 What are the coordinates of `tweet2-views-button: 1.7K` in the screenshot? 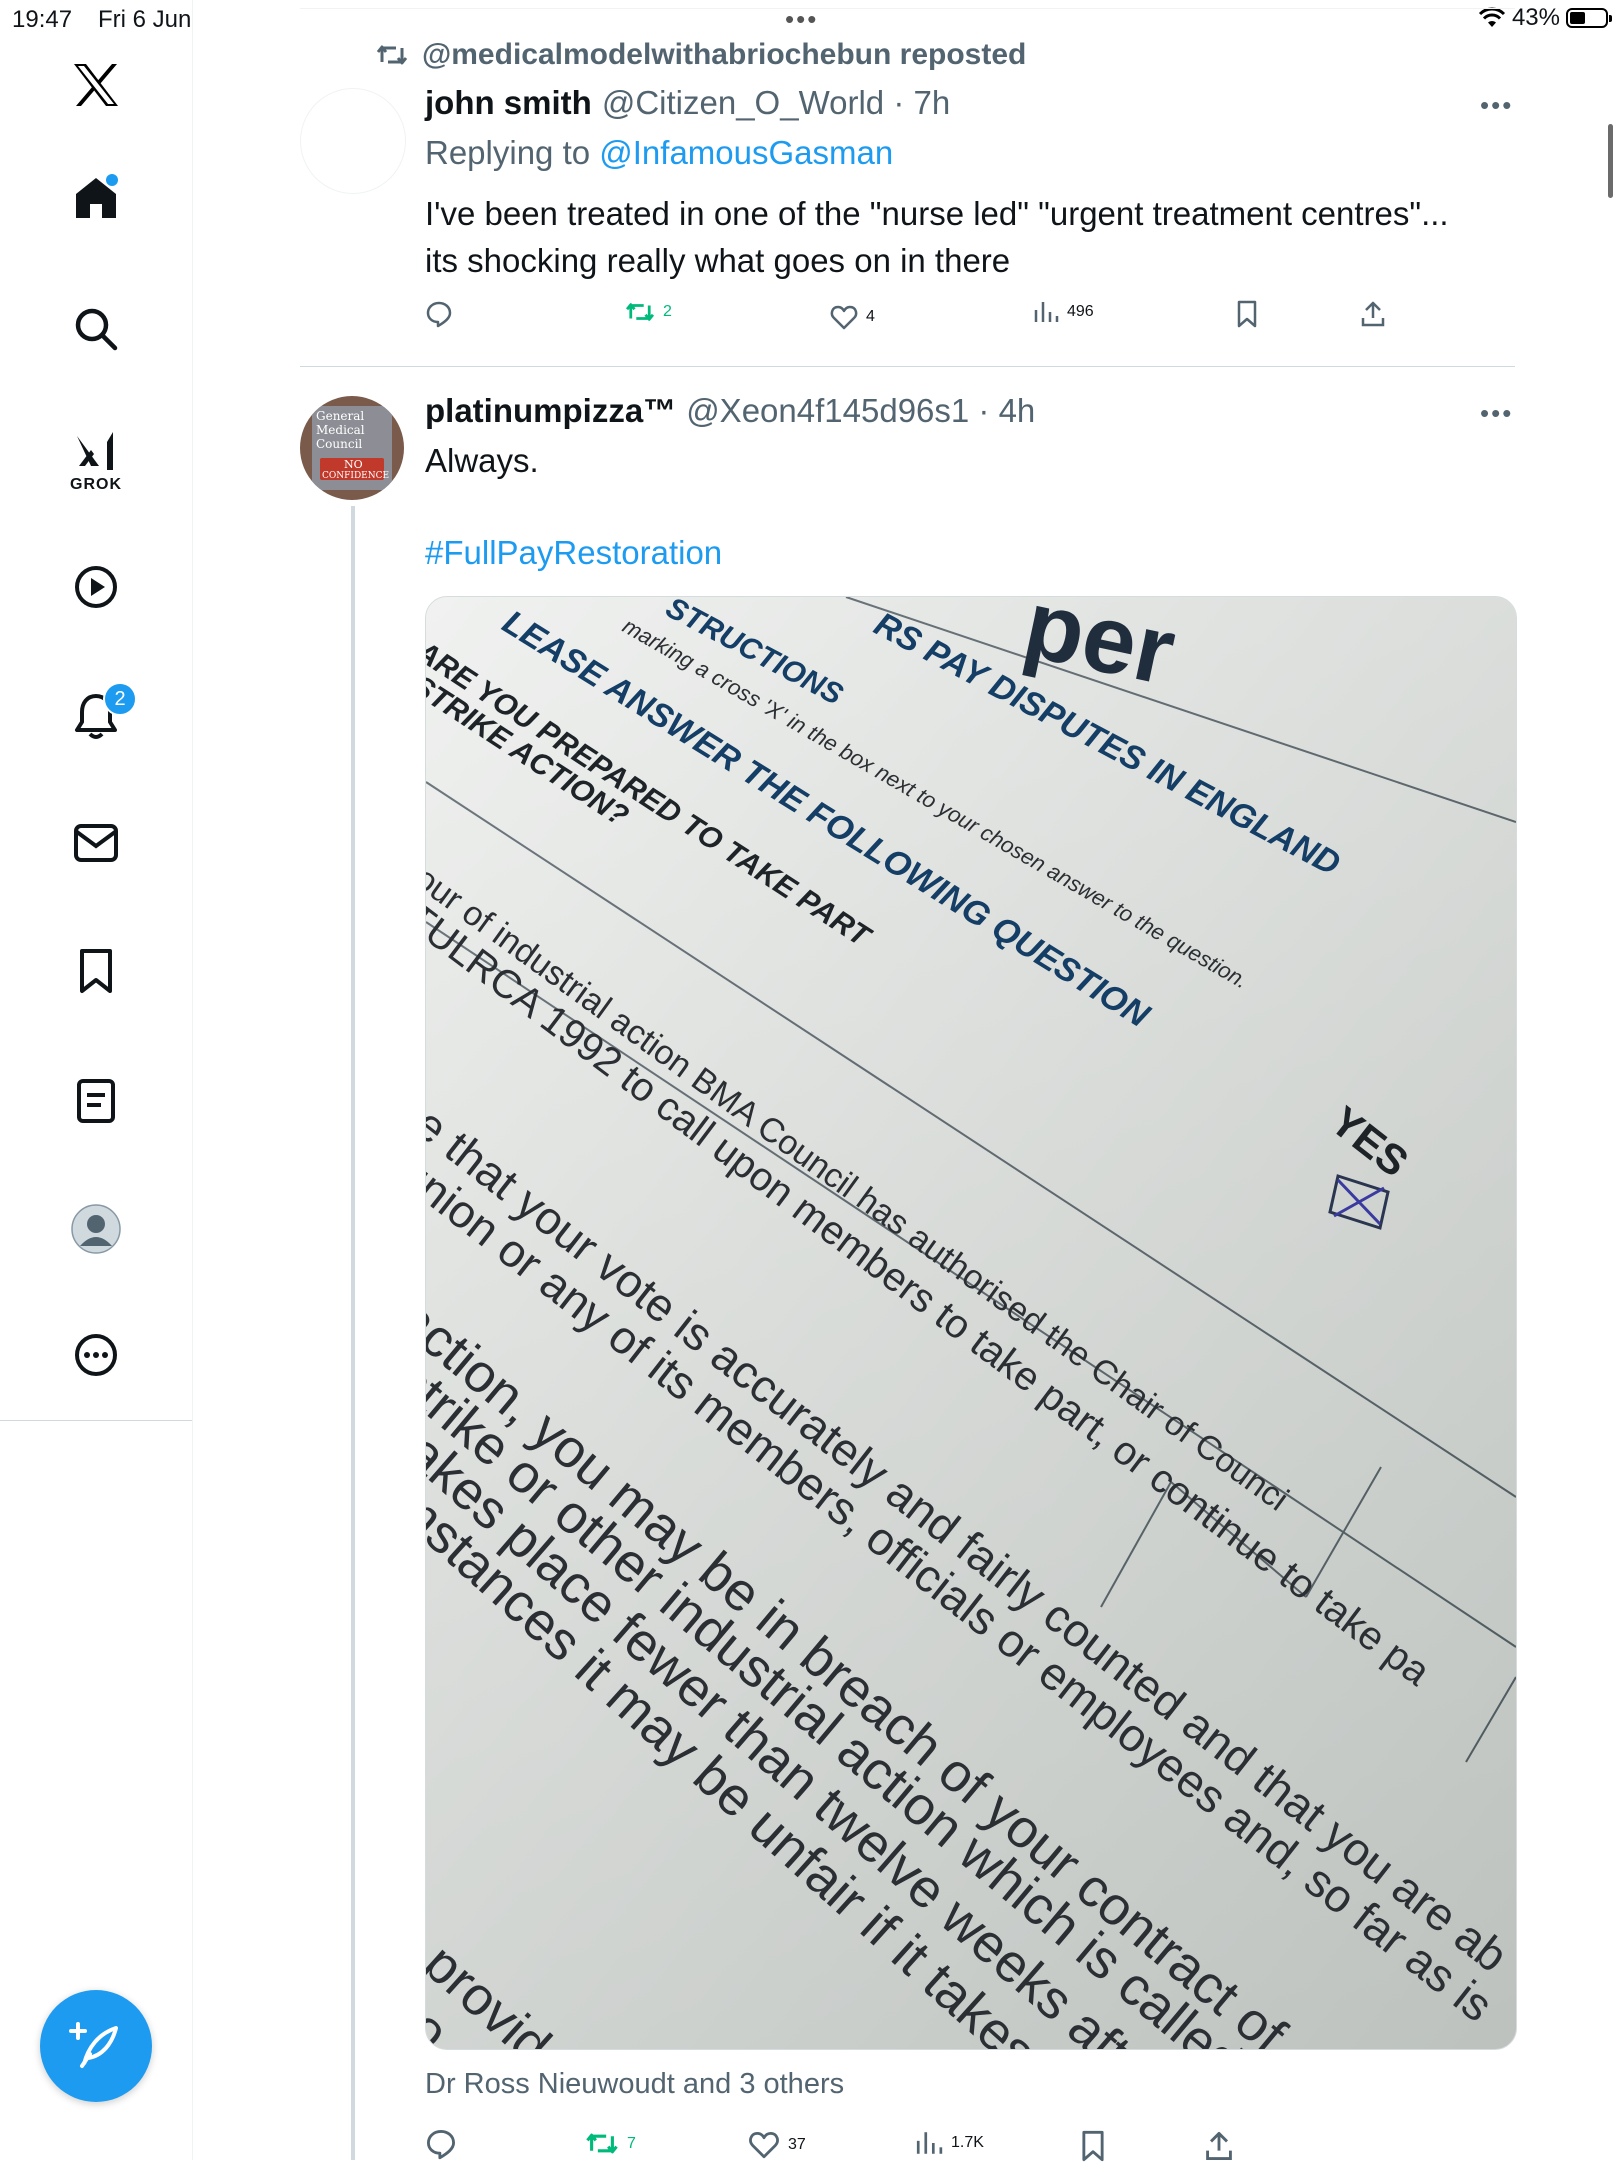 It's located at (949, 2143).